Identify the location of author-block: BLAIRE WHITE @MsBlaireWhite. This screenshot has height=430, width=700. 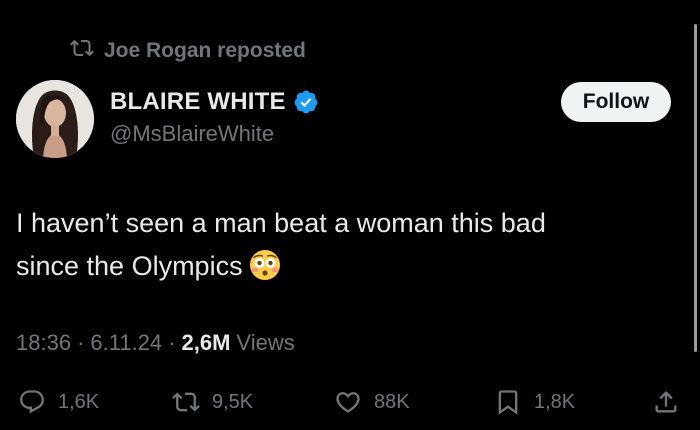
(214, 117).